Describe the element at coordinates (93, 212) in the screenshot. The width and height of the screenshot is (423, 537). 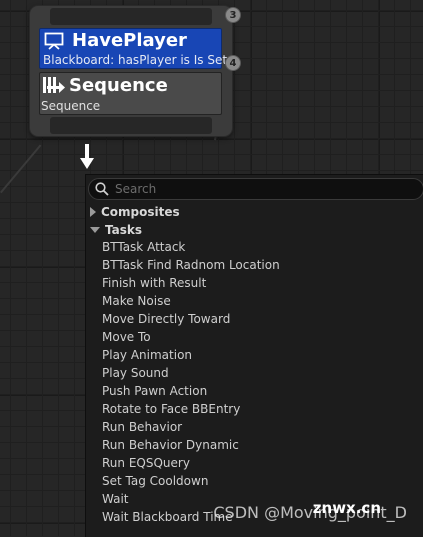
I see `expand-arrow-icon` at that location.